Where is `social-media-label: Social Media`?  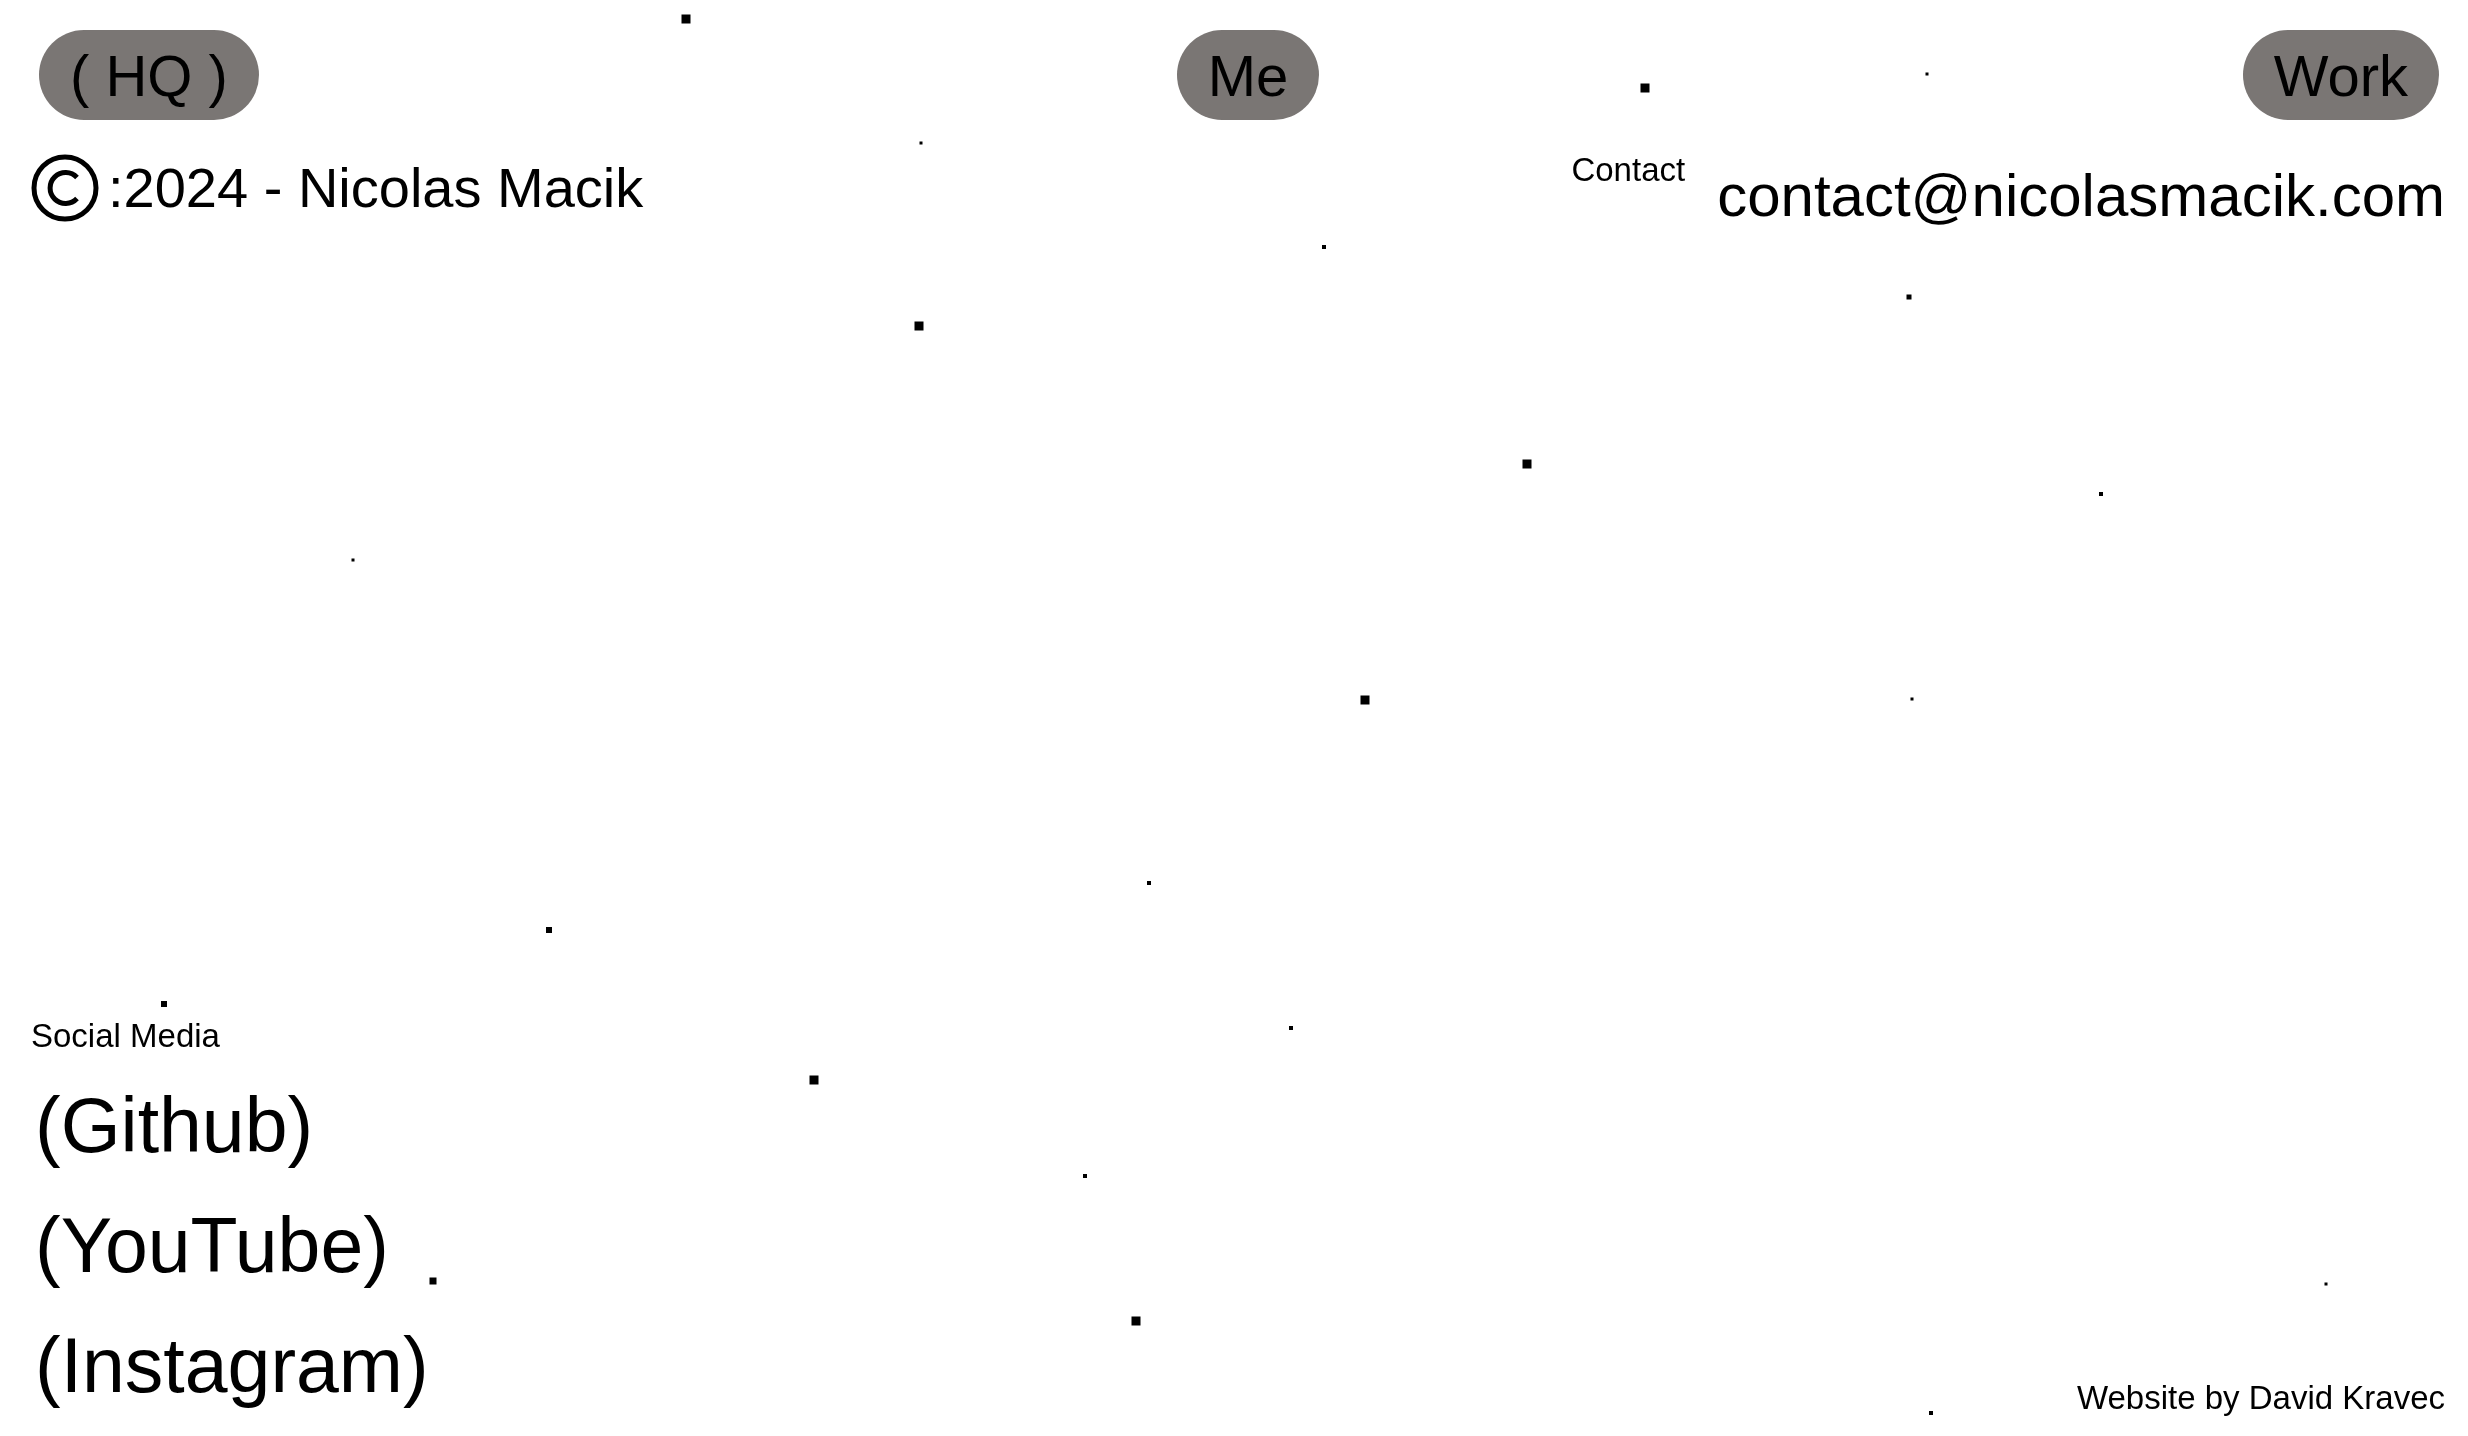
social-media-label: Social Media is located at coordinates (125, 1036).